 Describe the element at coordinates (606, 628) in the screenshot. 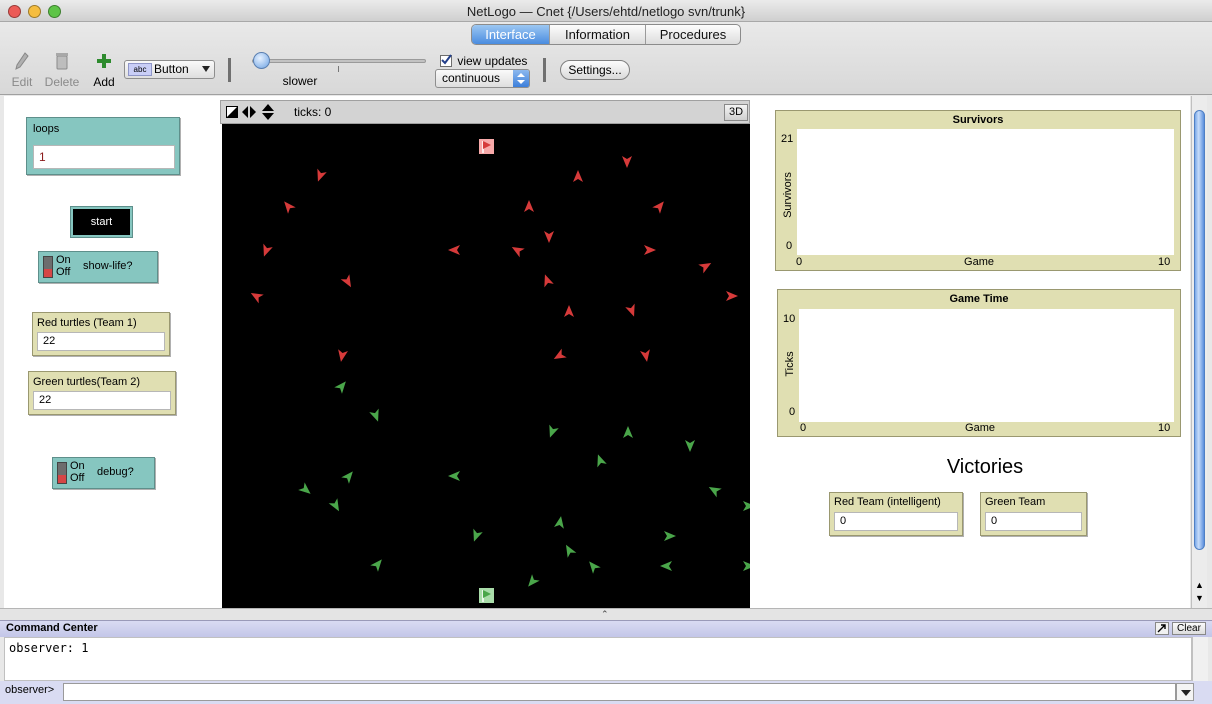

I see `command-center-header: Command Center Clear` at that location.